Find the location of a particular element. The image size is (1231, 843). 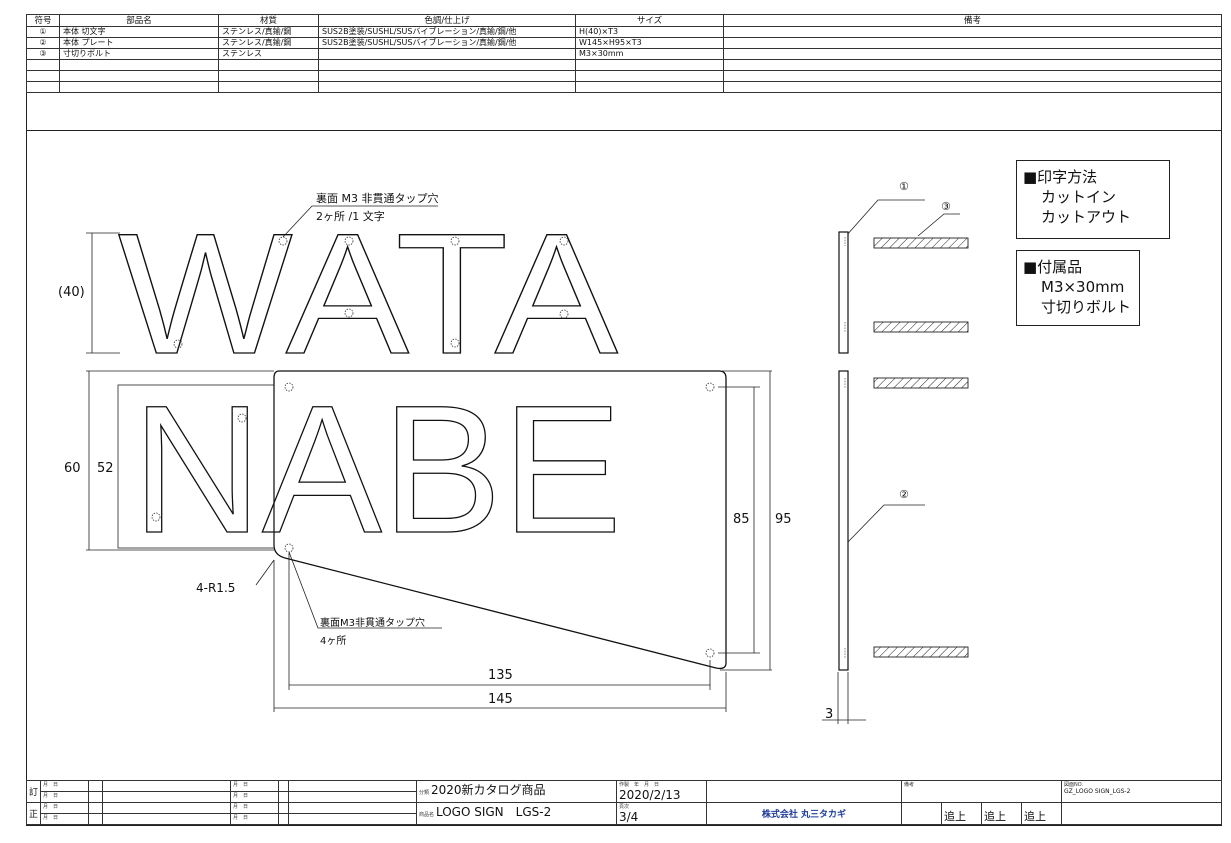

dim-letter-height: (40) is located at coordinates (71, 292).